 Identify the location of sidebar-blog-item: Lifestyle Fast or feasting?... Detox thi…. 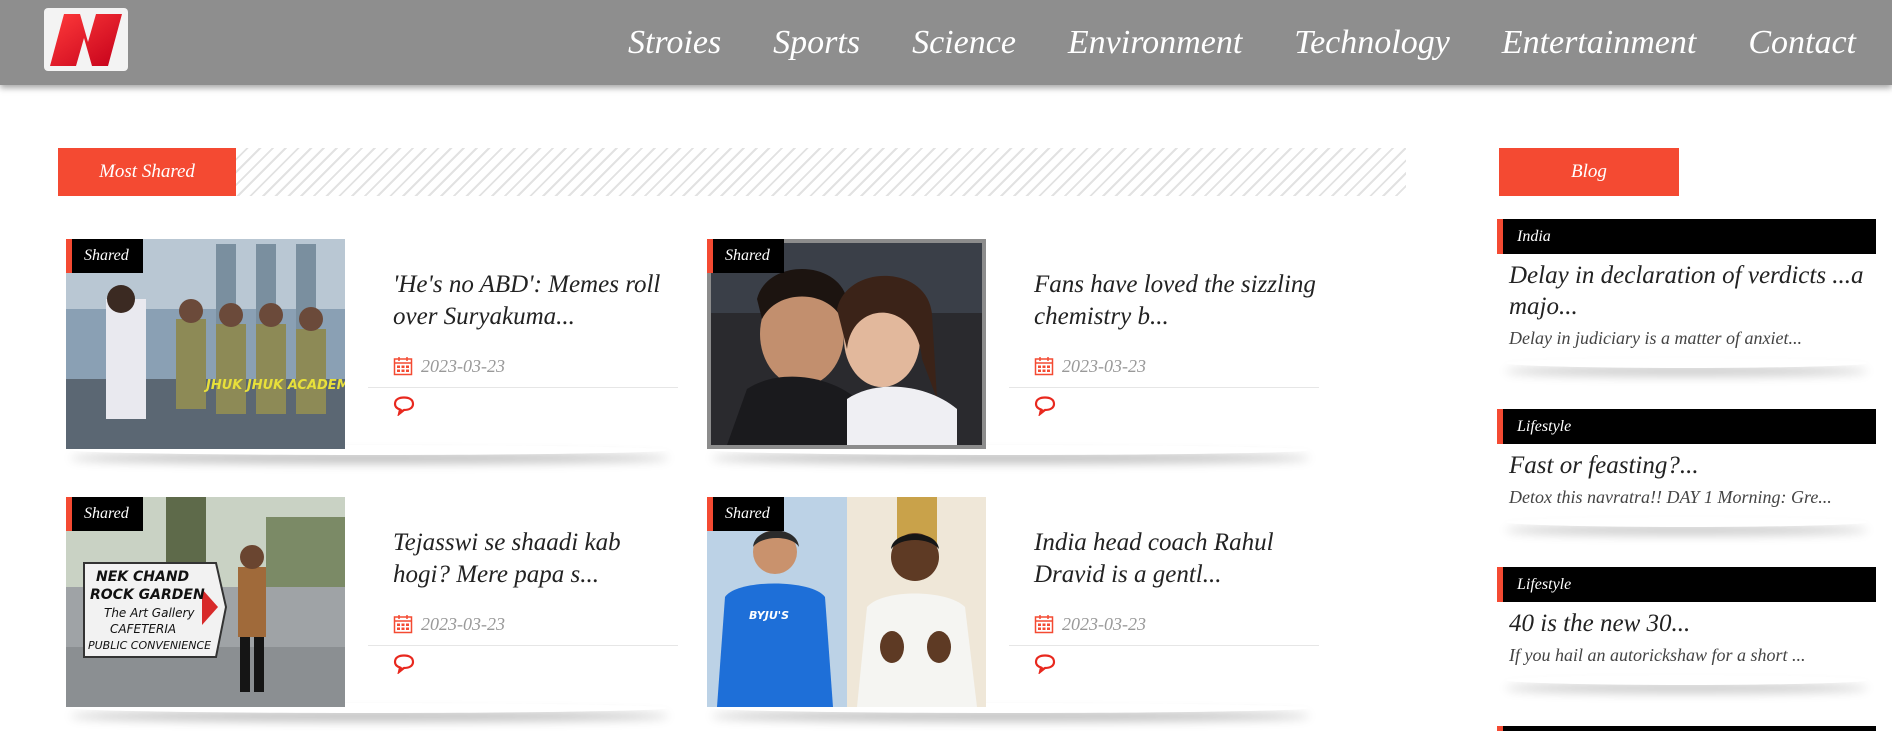
(1686, 466).